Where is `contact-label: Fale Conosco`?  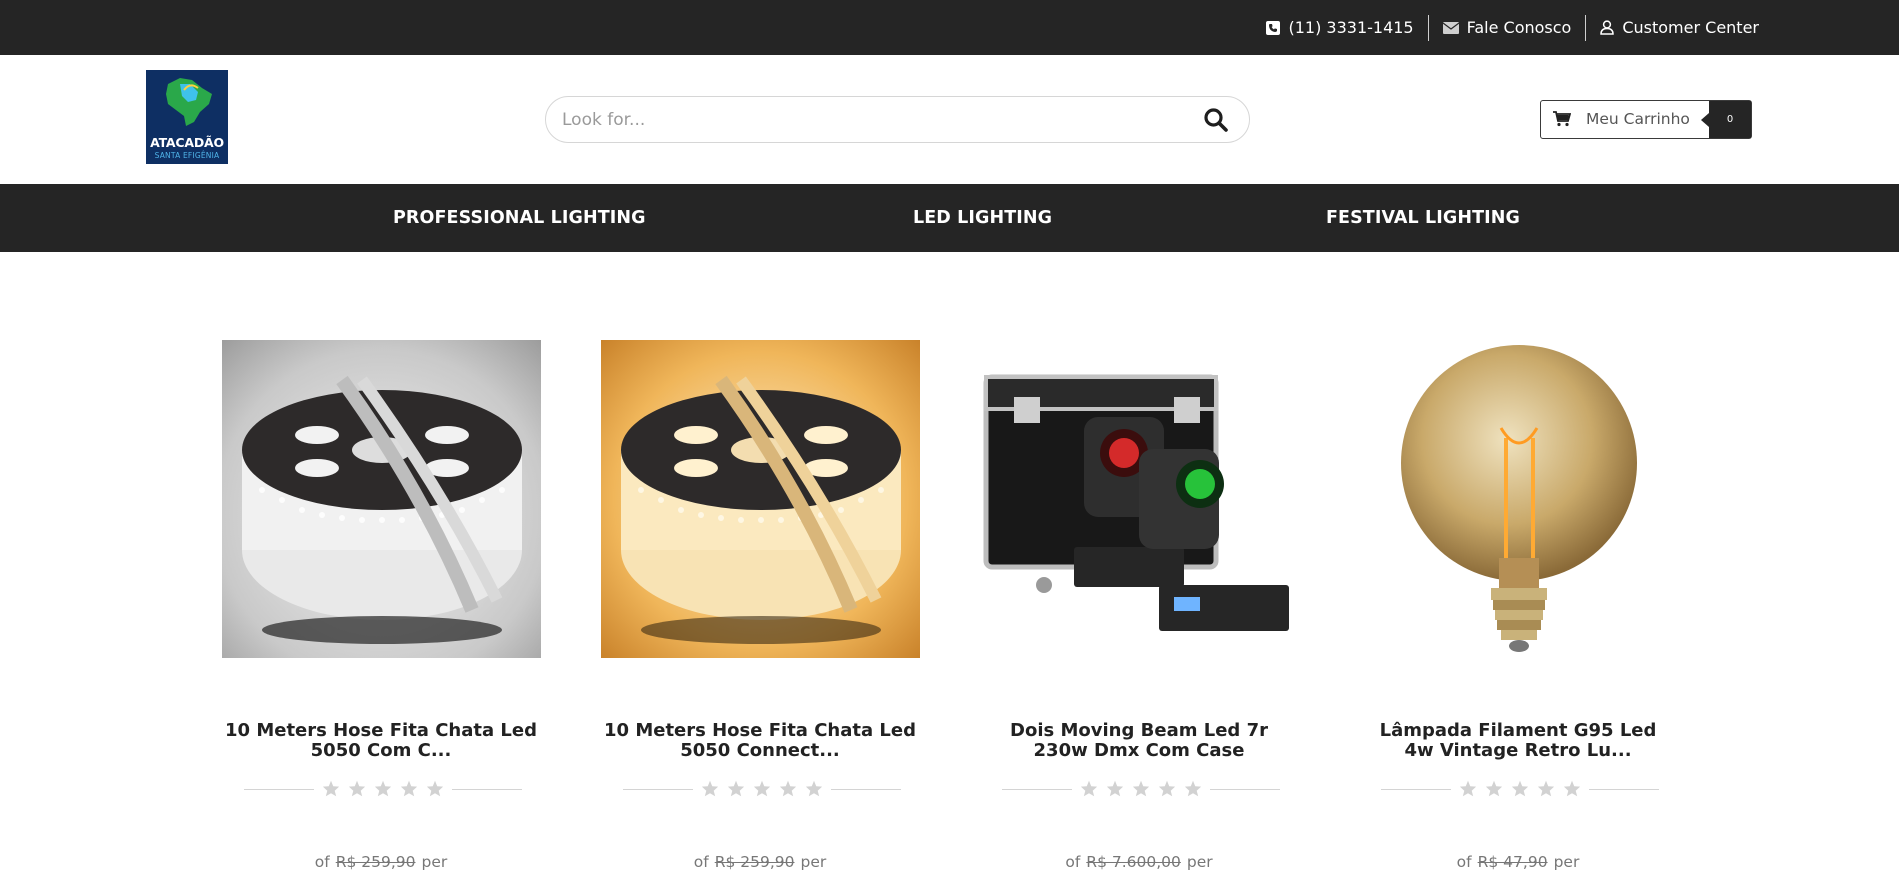
contact-label: Fale Conosco is located at coordinates (1519, 27).